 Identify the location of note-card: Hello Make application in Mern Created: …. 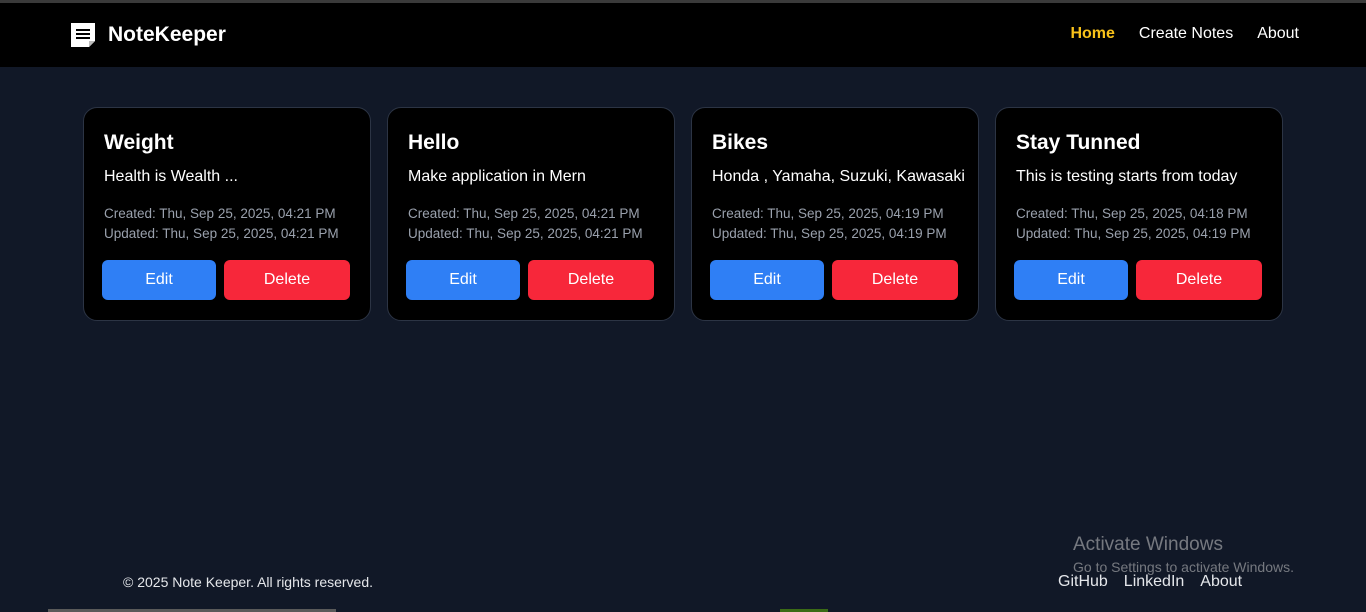
(531, 214).